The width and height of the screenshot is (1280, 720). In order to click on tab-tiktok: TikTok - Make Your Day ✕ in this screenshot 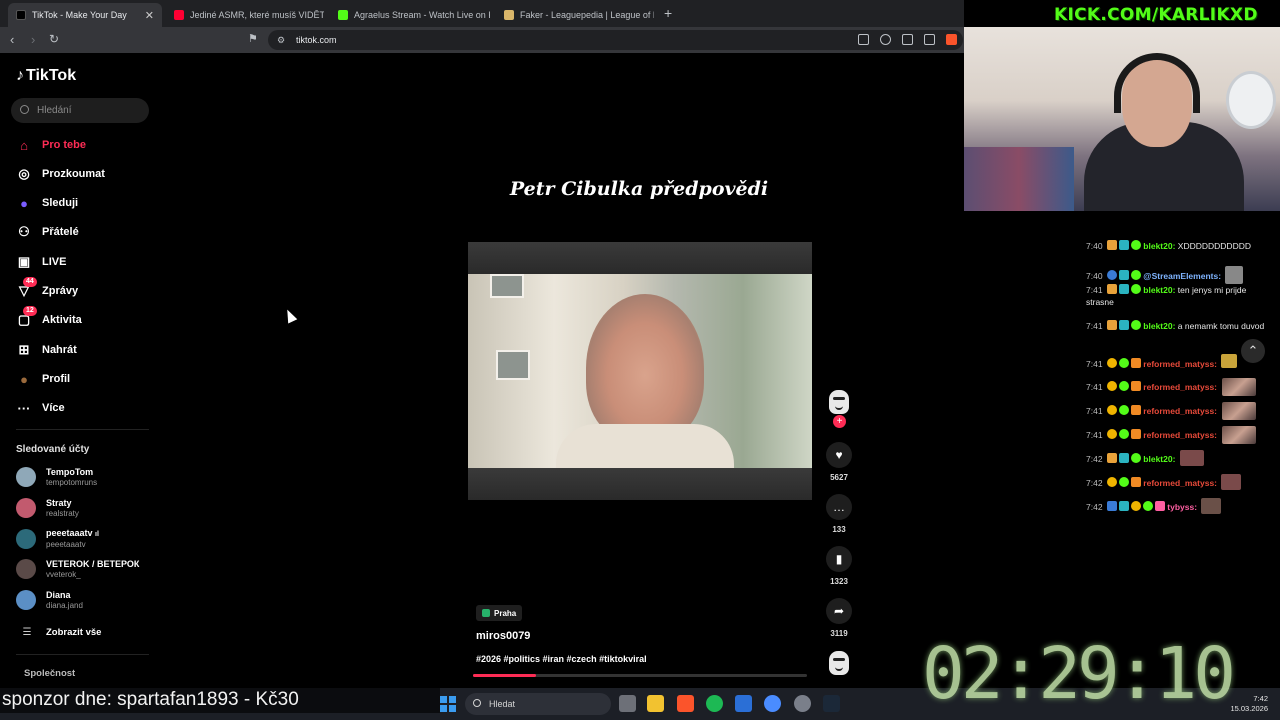, I will do `click(85, 15)`.